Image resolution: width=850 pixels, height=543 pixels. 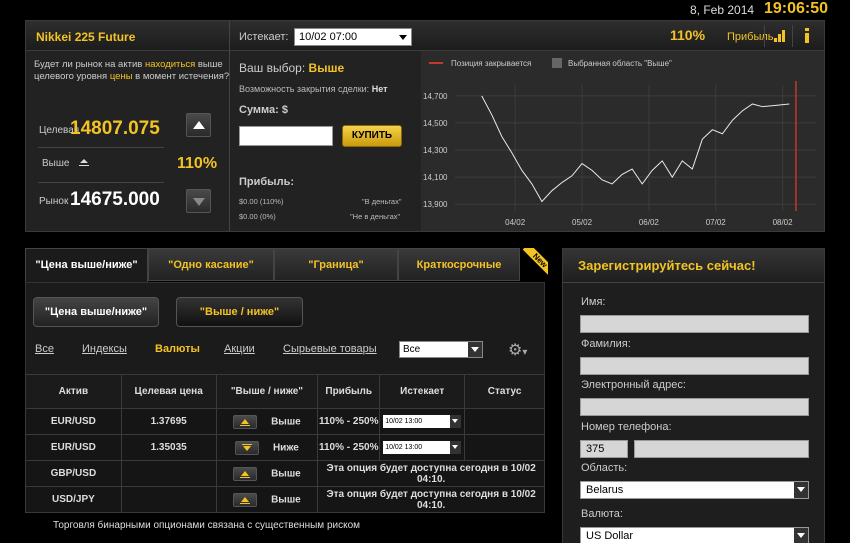 What do you see at coordinates (633, 385) in the screenshot?
I see `email-label: Электронный адрес:` at bounding box center [633, 385].